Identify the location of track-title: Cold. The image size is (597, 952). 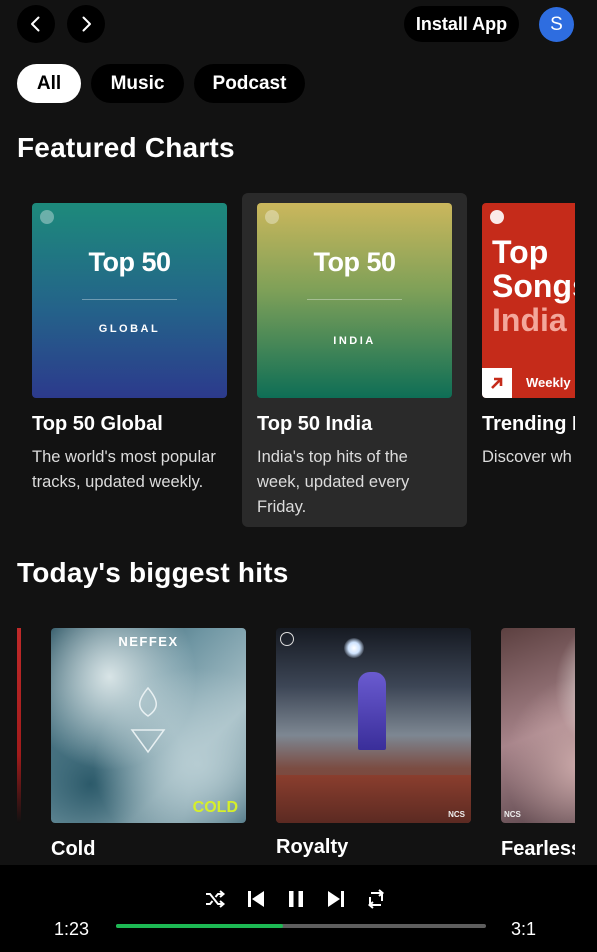
(73, 849).